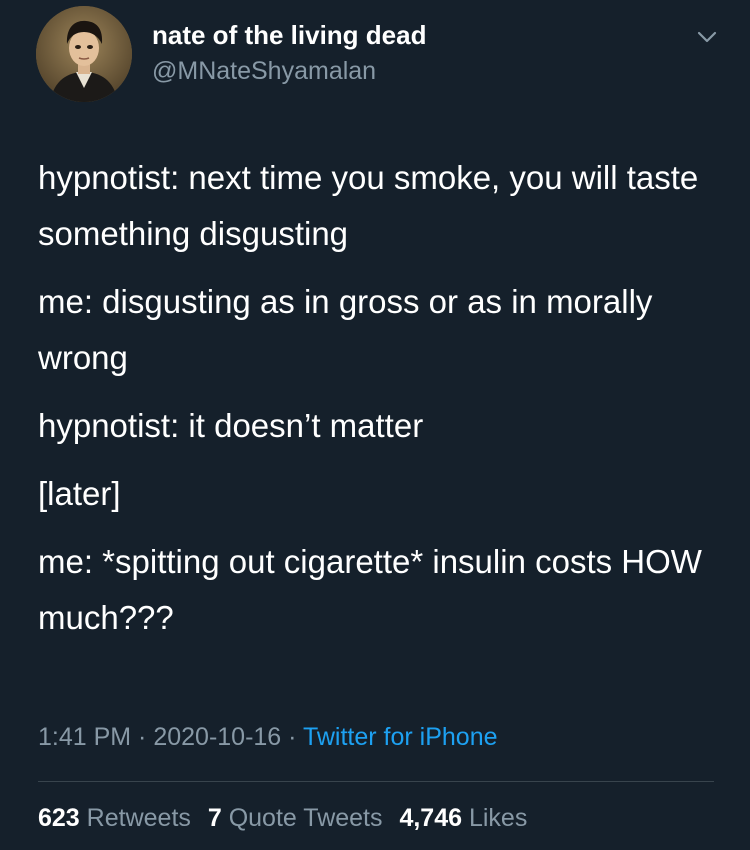 The image size is (750, 850). I want to click on author-avatar, so click(84, 54).